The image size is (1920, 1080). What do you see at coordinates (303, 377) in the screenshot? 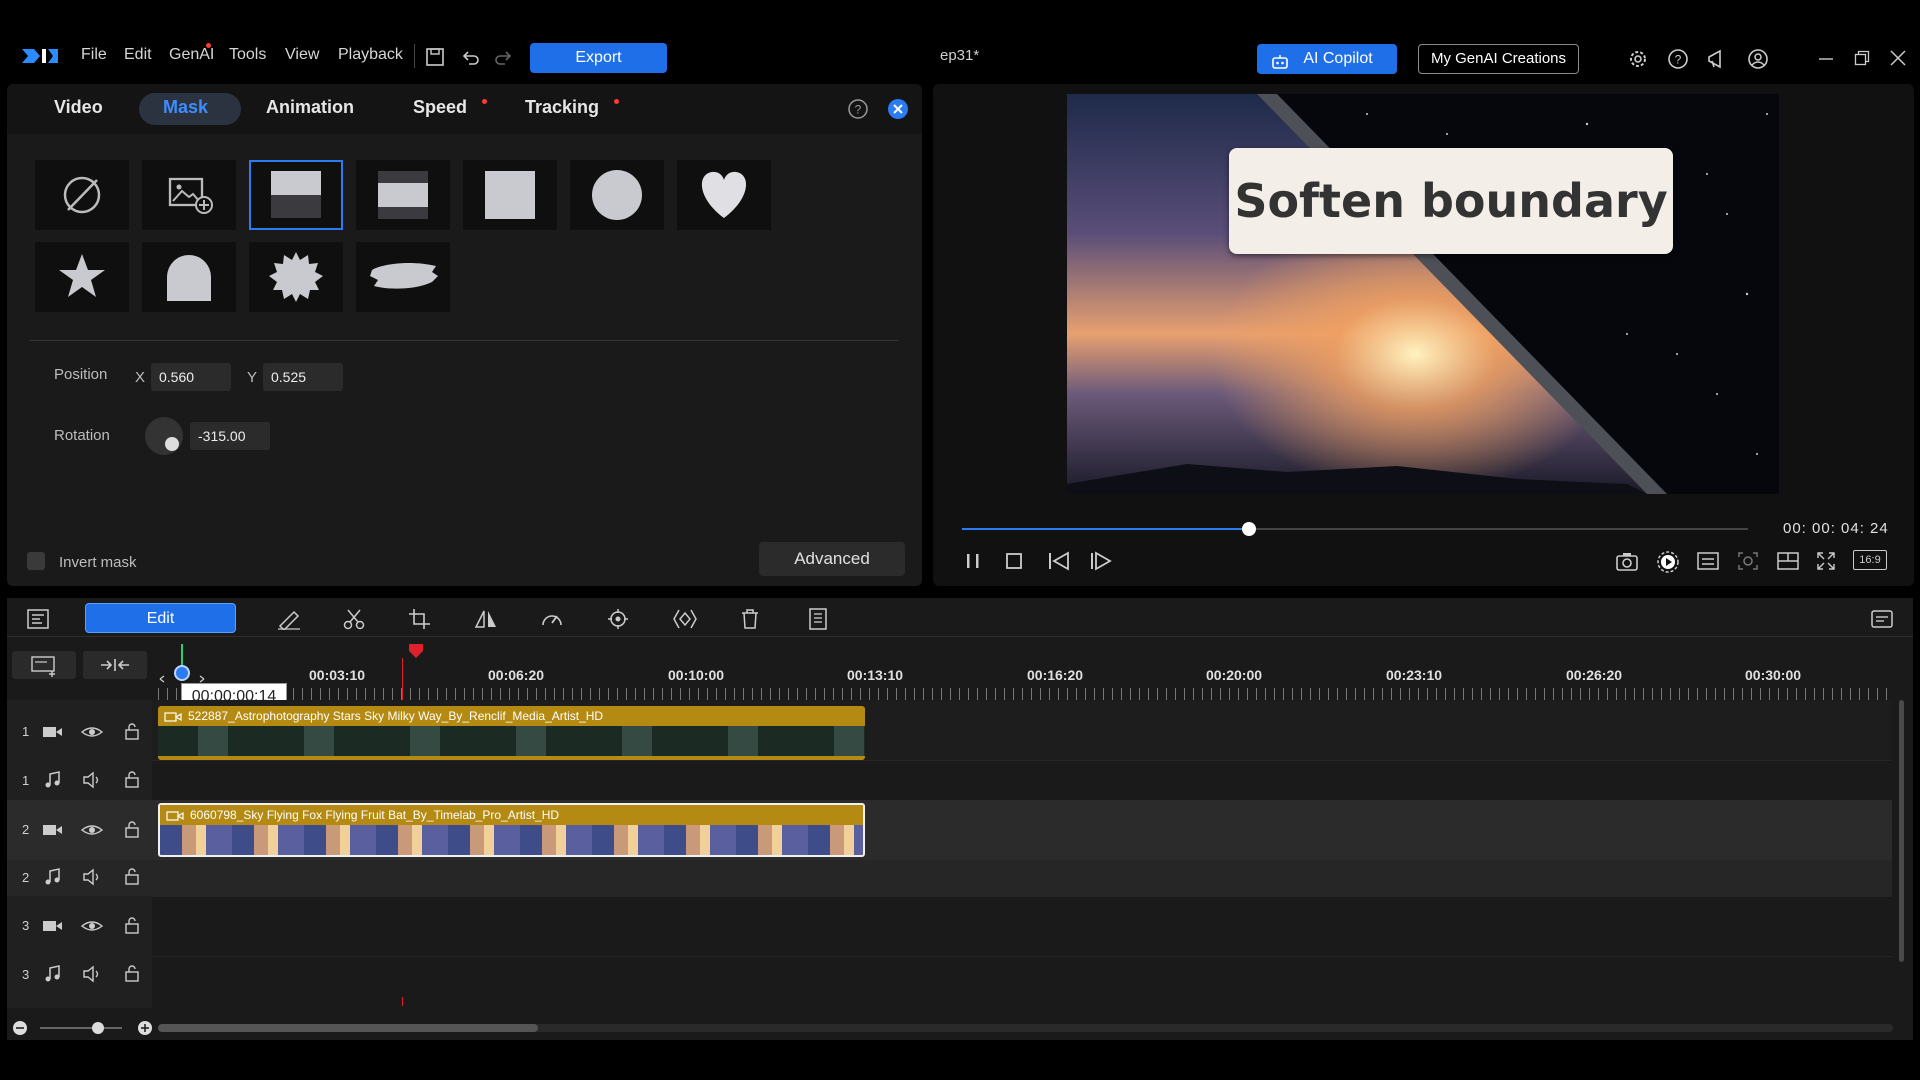
I see `position-y-input: 0.525` at bounding box center [303, 377].